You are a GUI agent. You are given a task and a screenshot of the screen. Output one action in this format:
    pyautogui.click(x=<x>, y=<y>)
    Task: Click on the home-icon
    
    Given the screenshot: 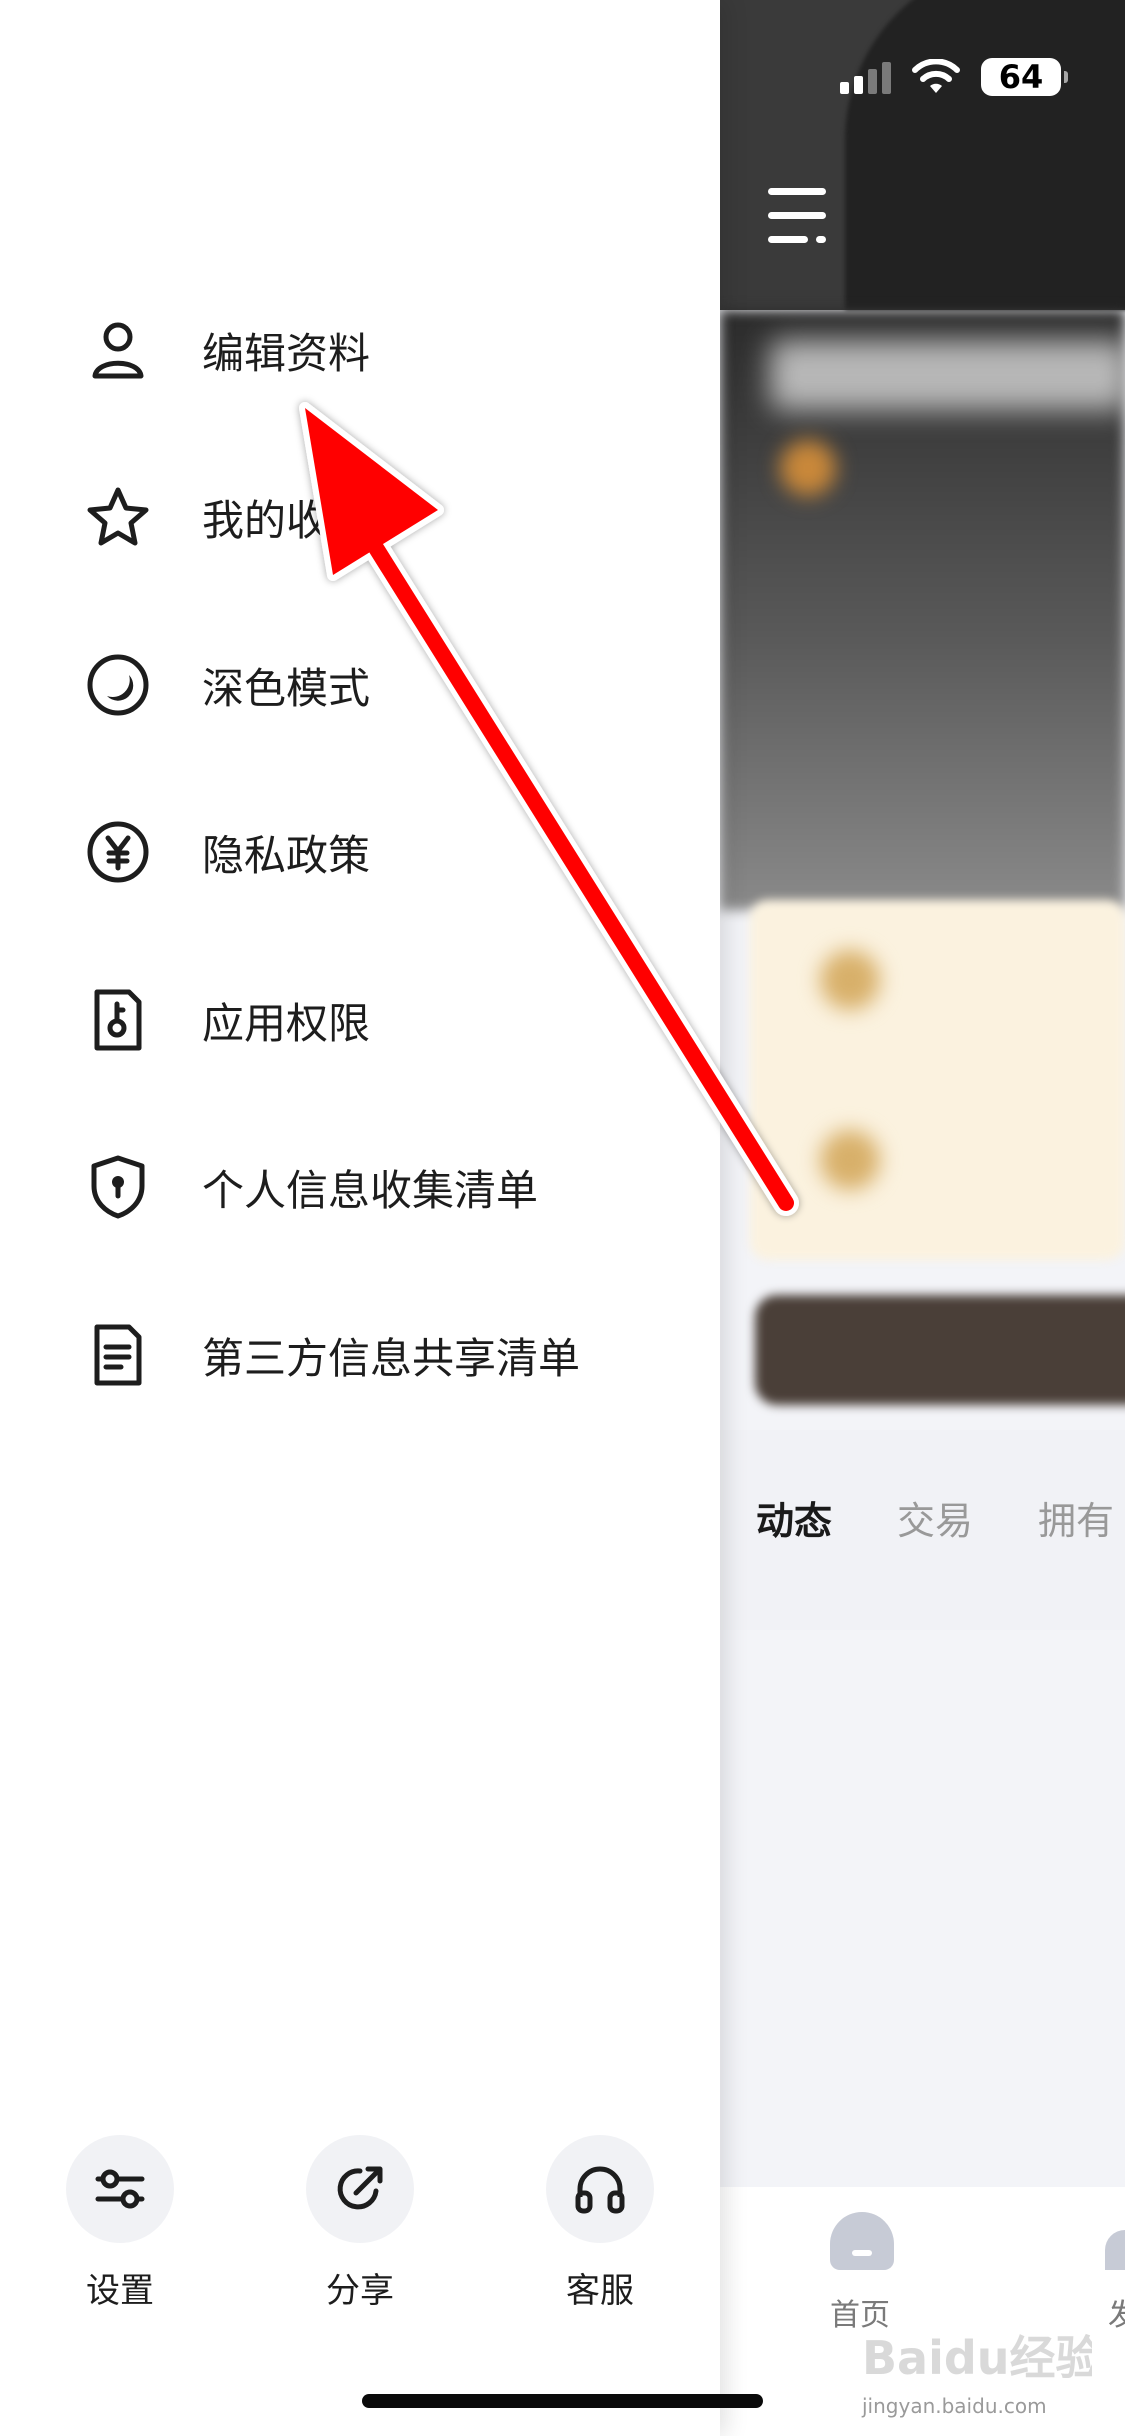 What is the action you would take?
    pyautogui.click(x=862, y=2241)
    